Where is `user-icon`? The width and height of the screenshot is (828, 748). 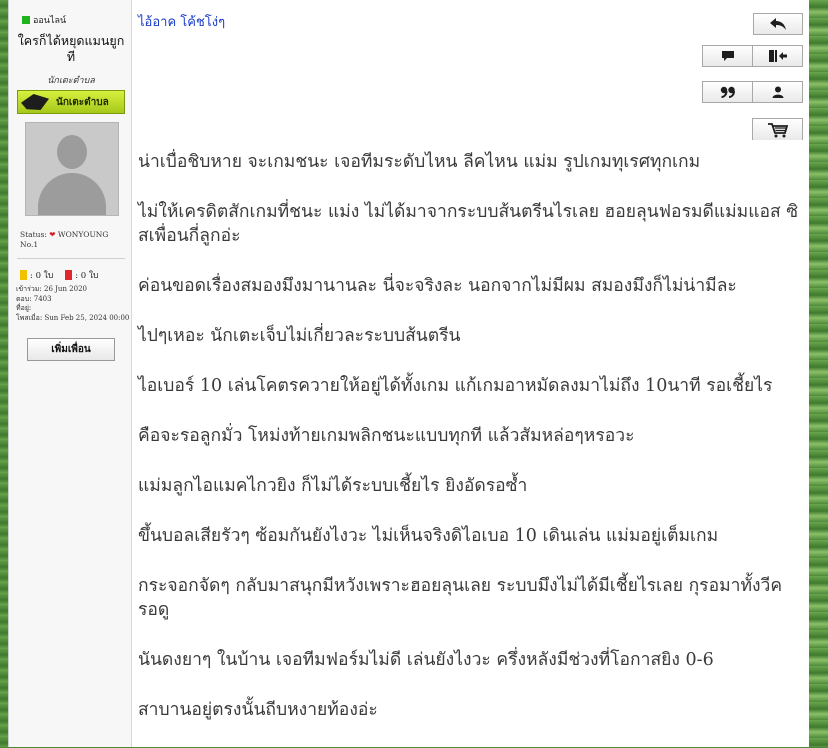
user-icon is located at coordinates (777, 92).